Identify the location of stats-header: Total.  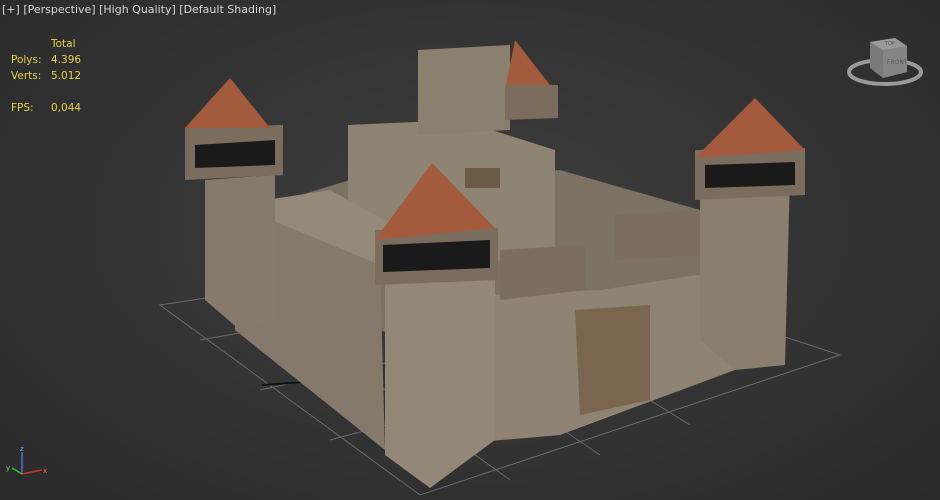
(63, 44).